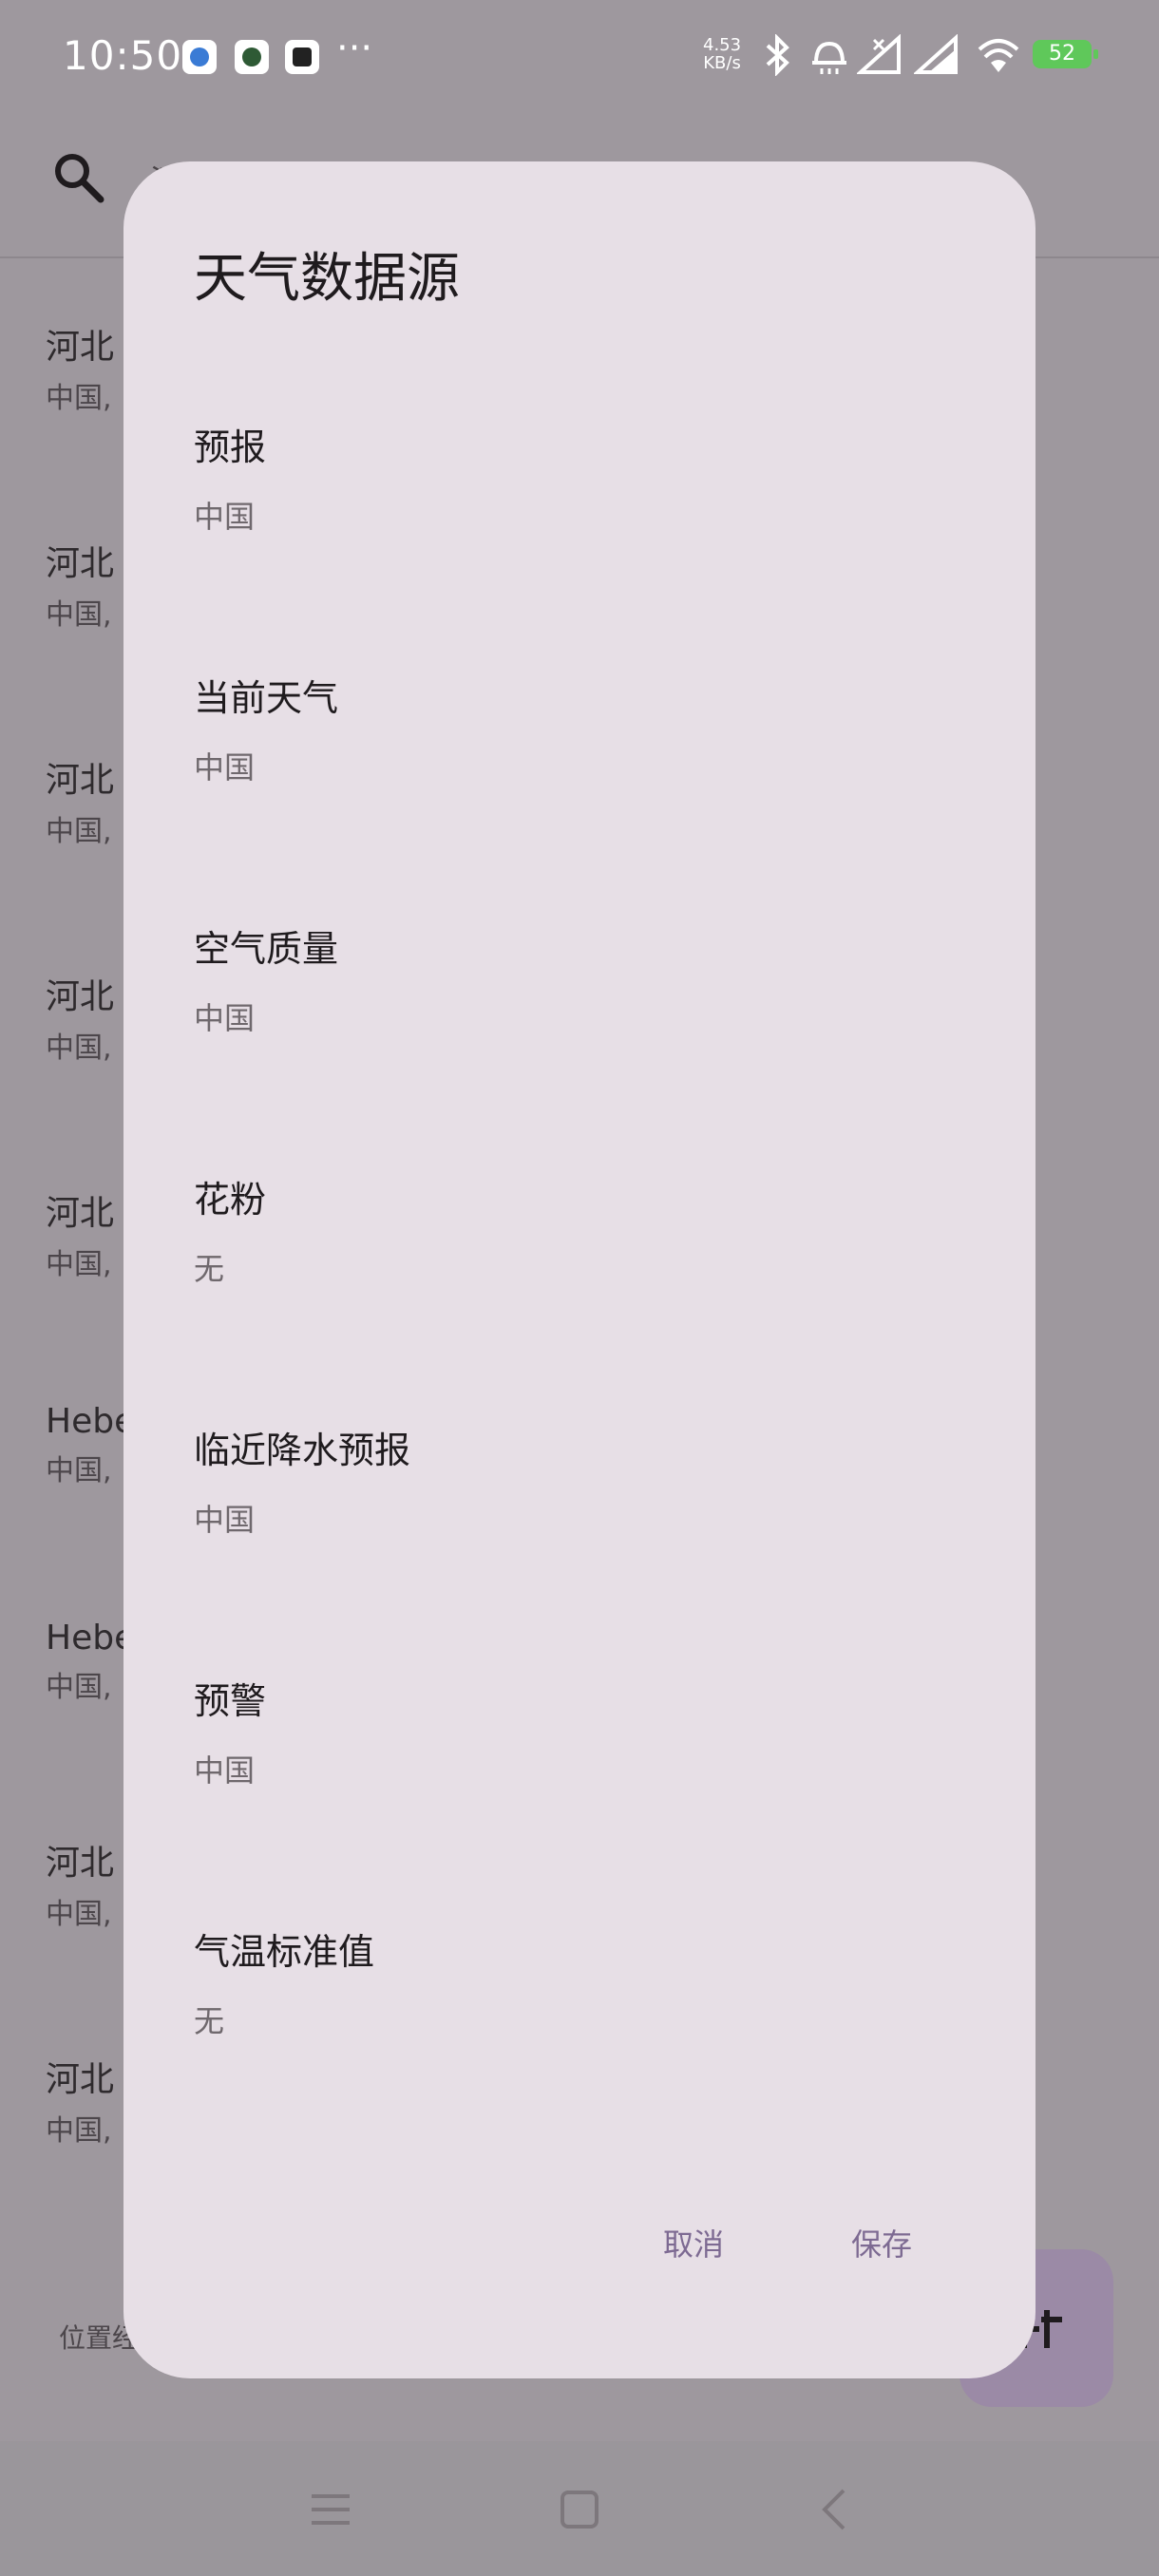 This screenshot has width=1159, height=2576. What do you see at coordinates (777, 55) in the screenshot?
I see `bluetooth-icon` at bounding box center [777, 55].